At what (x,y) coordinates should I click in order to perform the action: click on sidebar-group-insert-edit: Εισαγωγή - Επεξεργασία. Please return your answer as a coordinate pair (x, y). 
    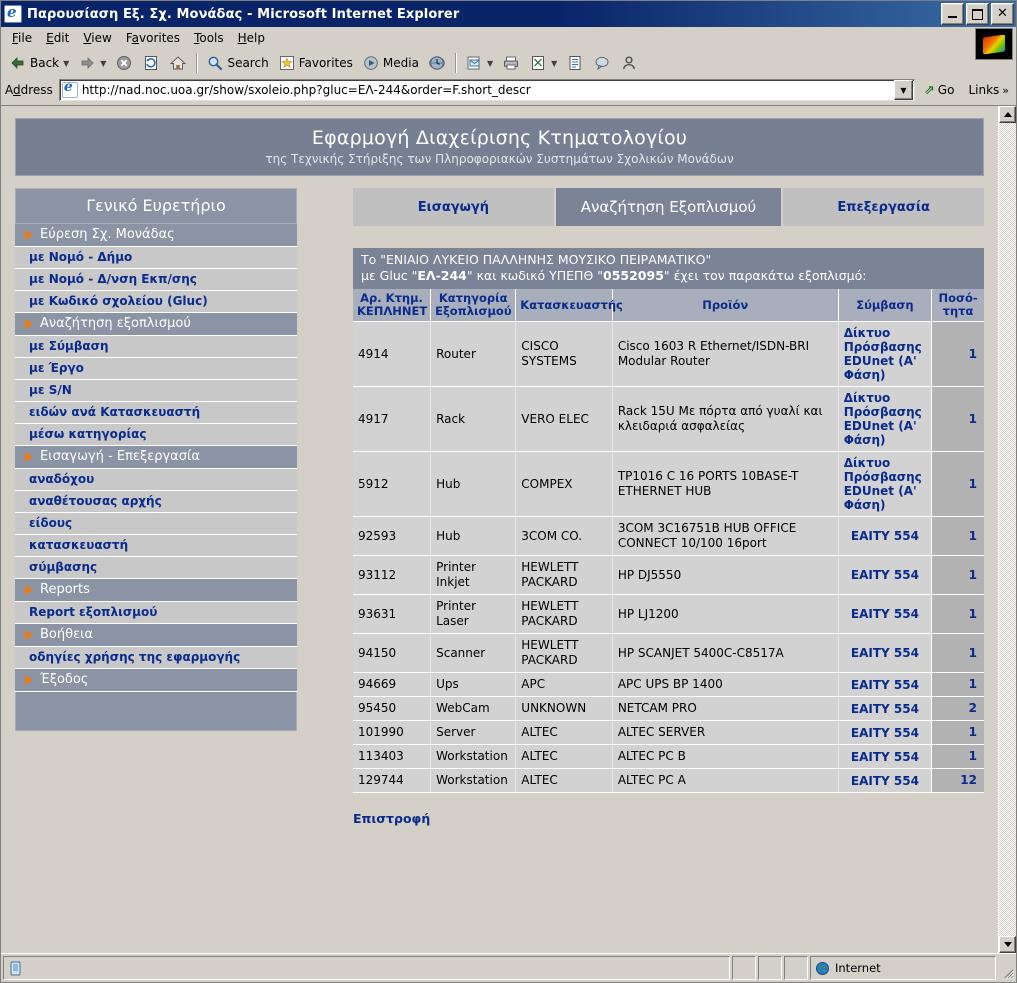
    Looking at the image, I should click on (156, 457).